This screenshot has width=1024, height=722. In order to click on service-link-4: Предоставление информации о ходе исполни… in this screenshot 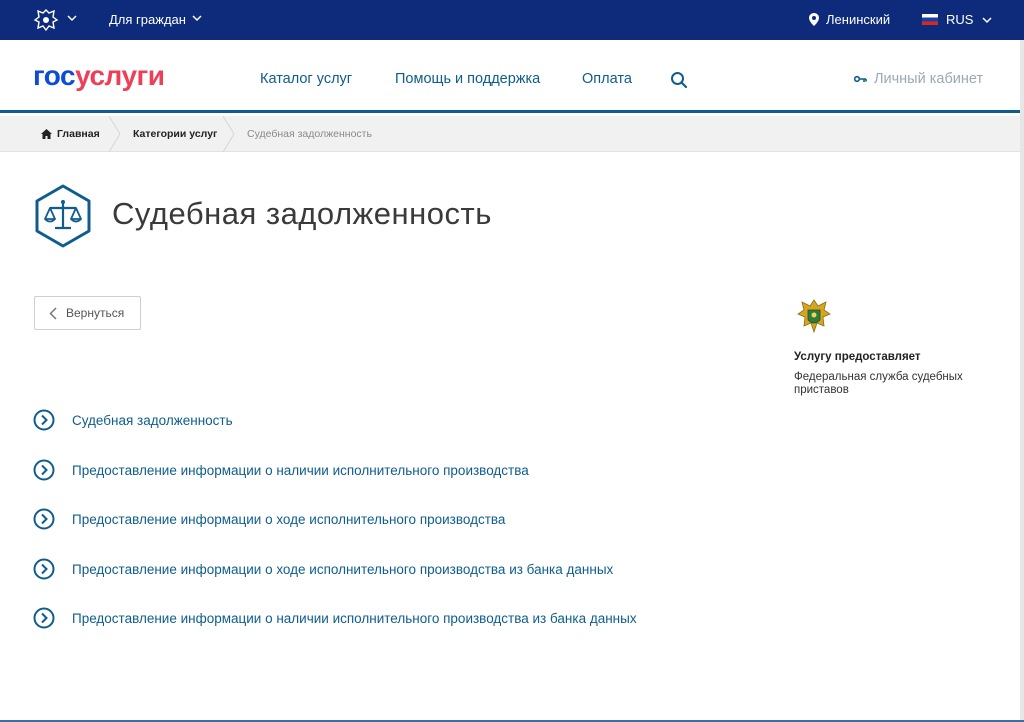, I will do `click(323, 569)`.